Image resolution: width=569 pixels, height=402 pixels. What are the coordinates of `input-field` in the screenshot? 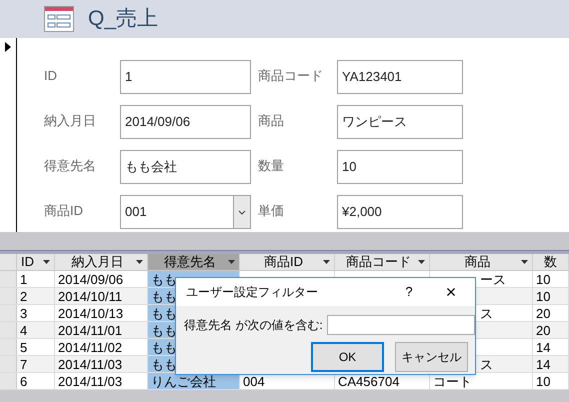 It's located at (400, 325).